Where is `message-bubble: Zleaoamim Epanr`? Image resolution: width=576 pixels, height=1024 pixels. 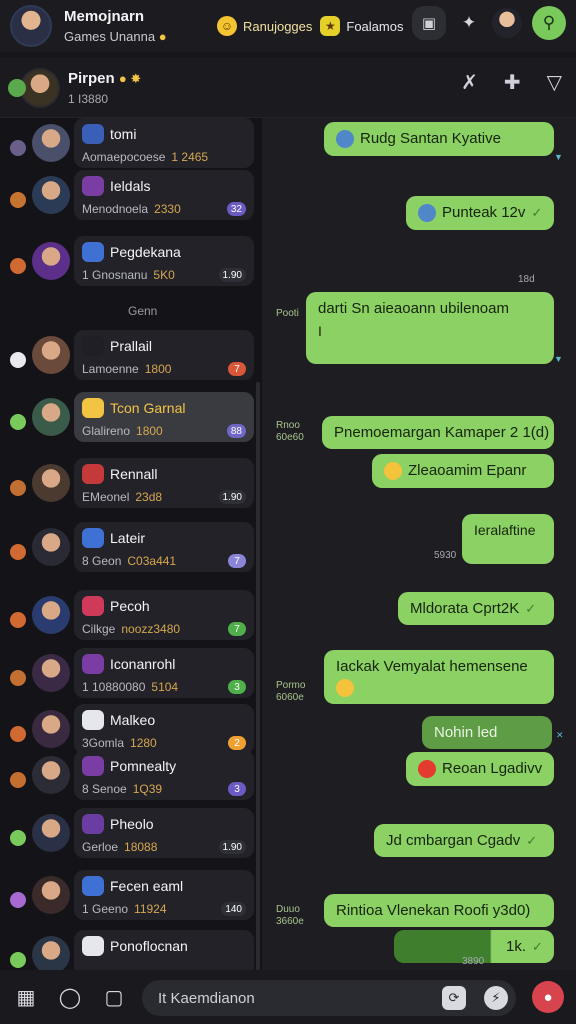 message-bubble: Zleaoamim Epanr is located at coordinates (463, 471).